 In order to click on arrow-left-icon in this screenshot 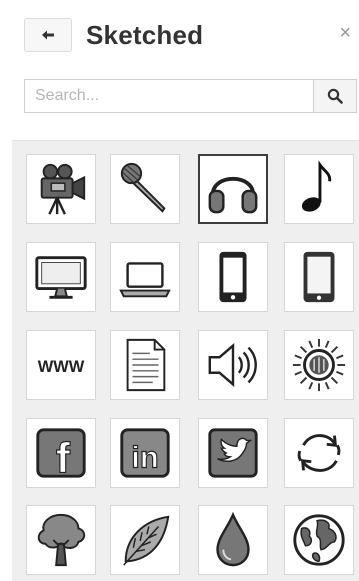, I will do `click(48, 35)`.